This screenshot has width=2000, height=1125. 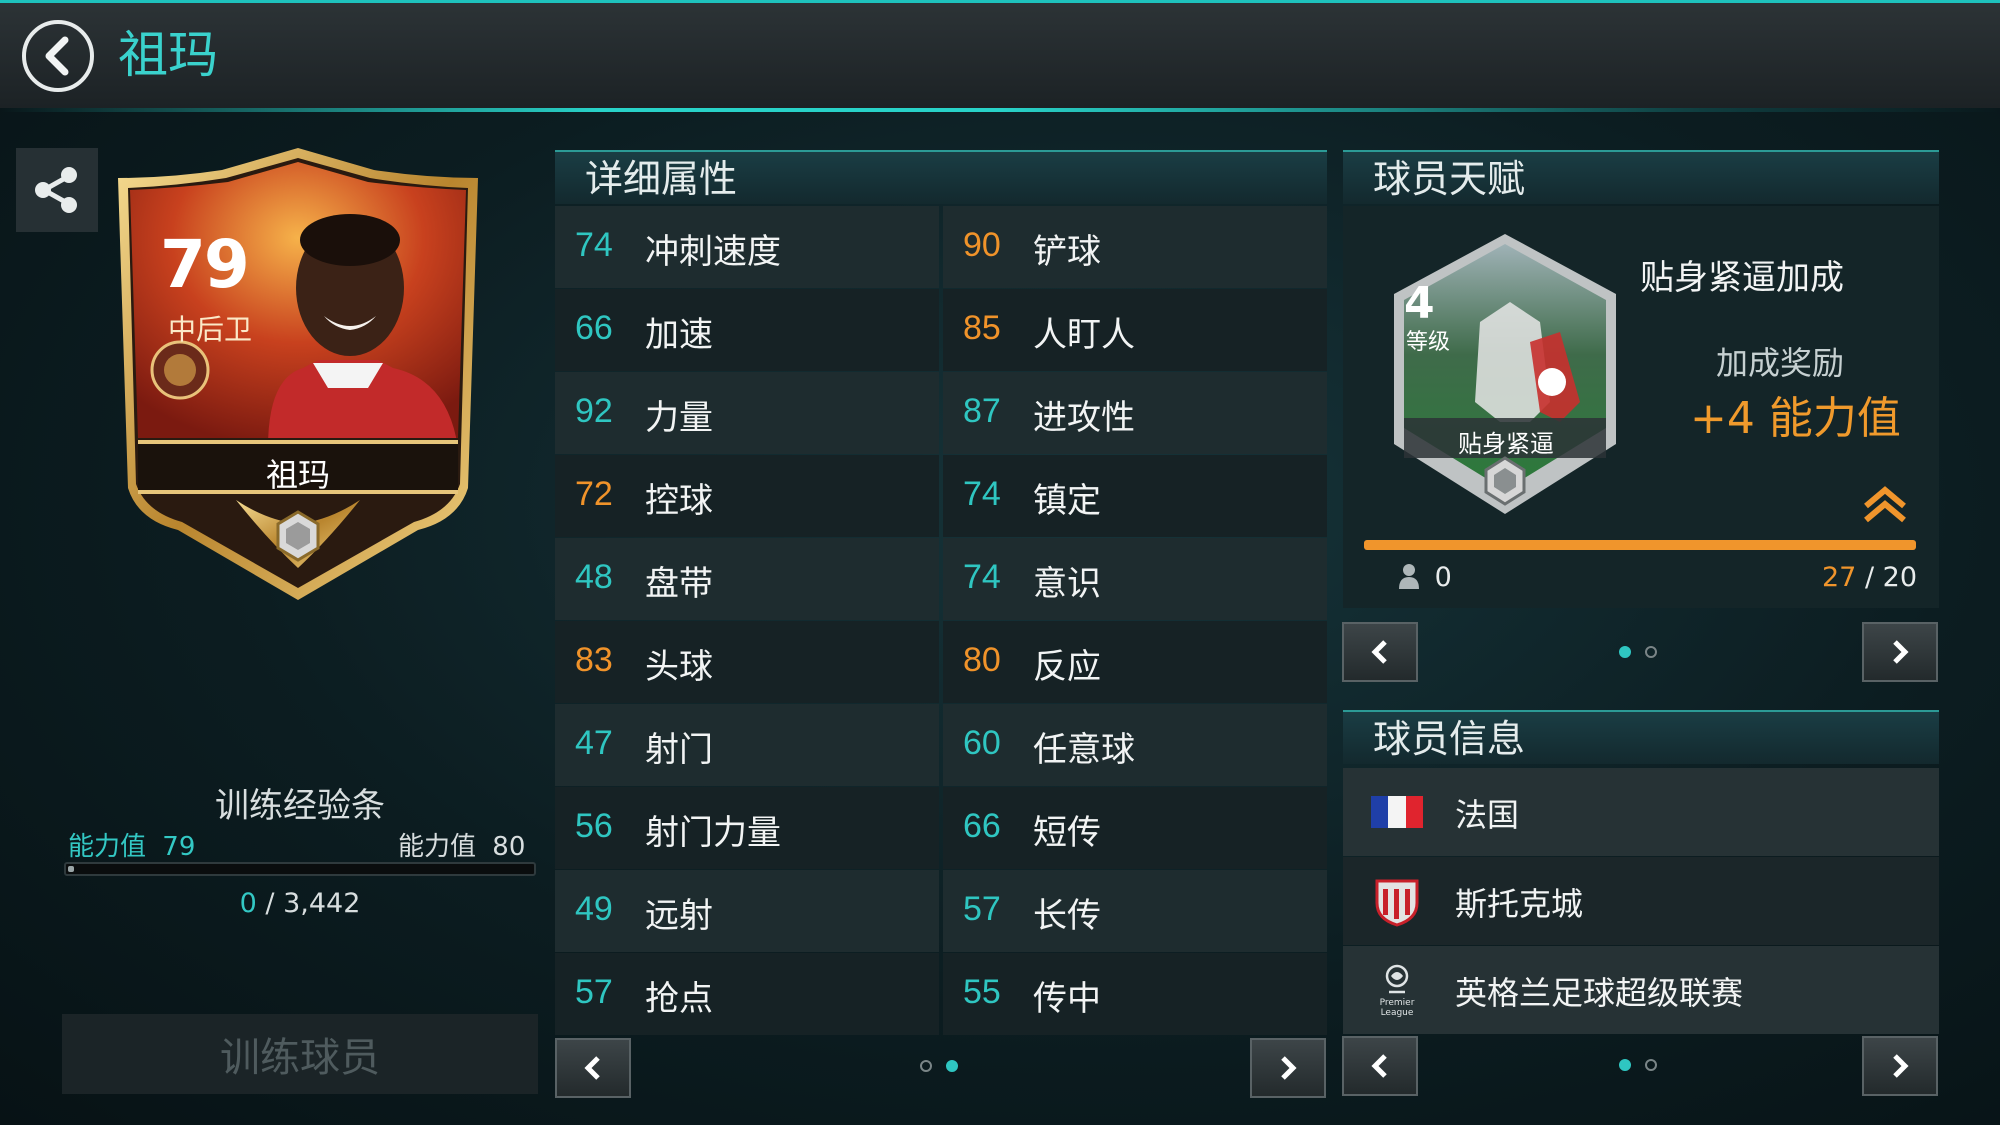 What do you see at coordinates (1638, 652) in the screenshot?
I see `talent-page-indicator` at bounding box center [1638, 652].